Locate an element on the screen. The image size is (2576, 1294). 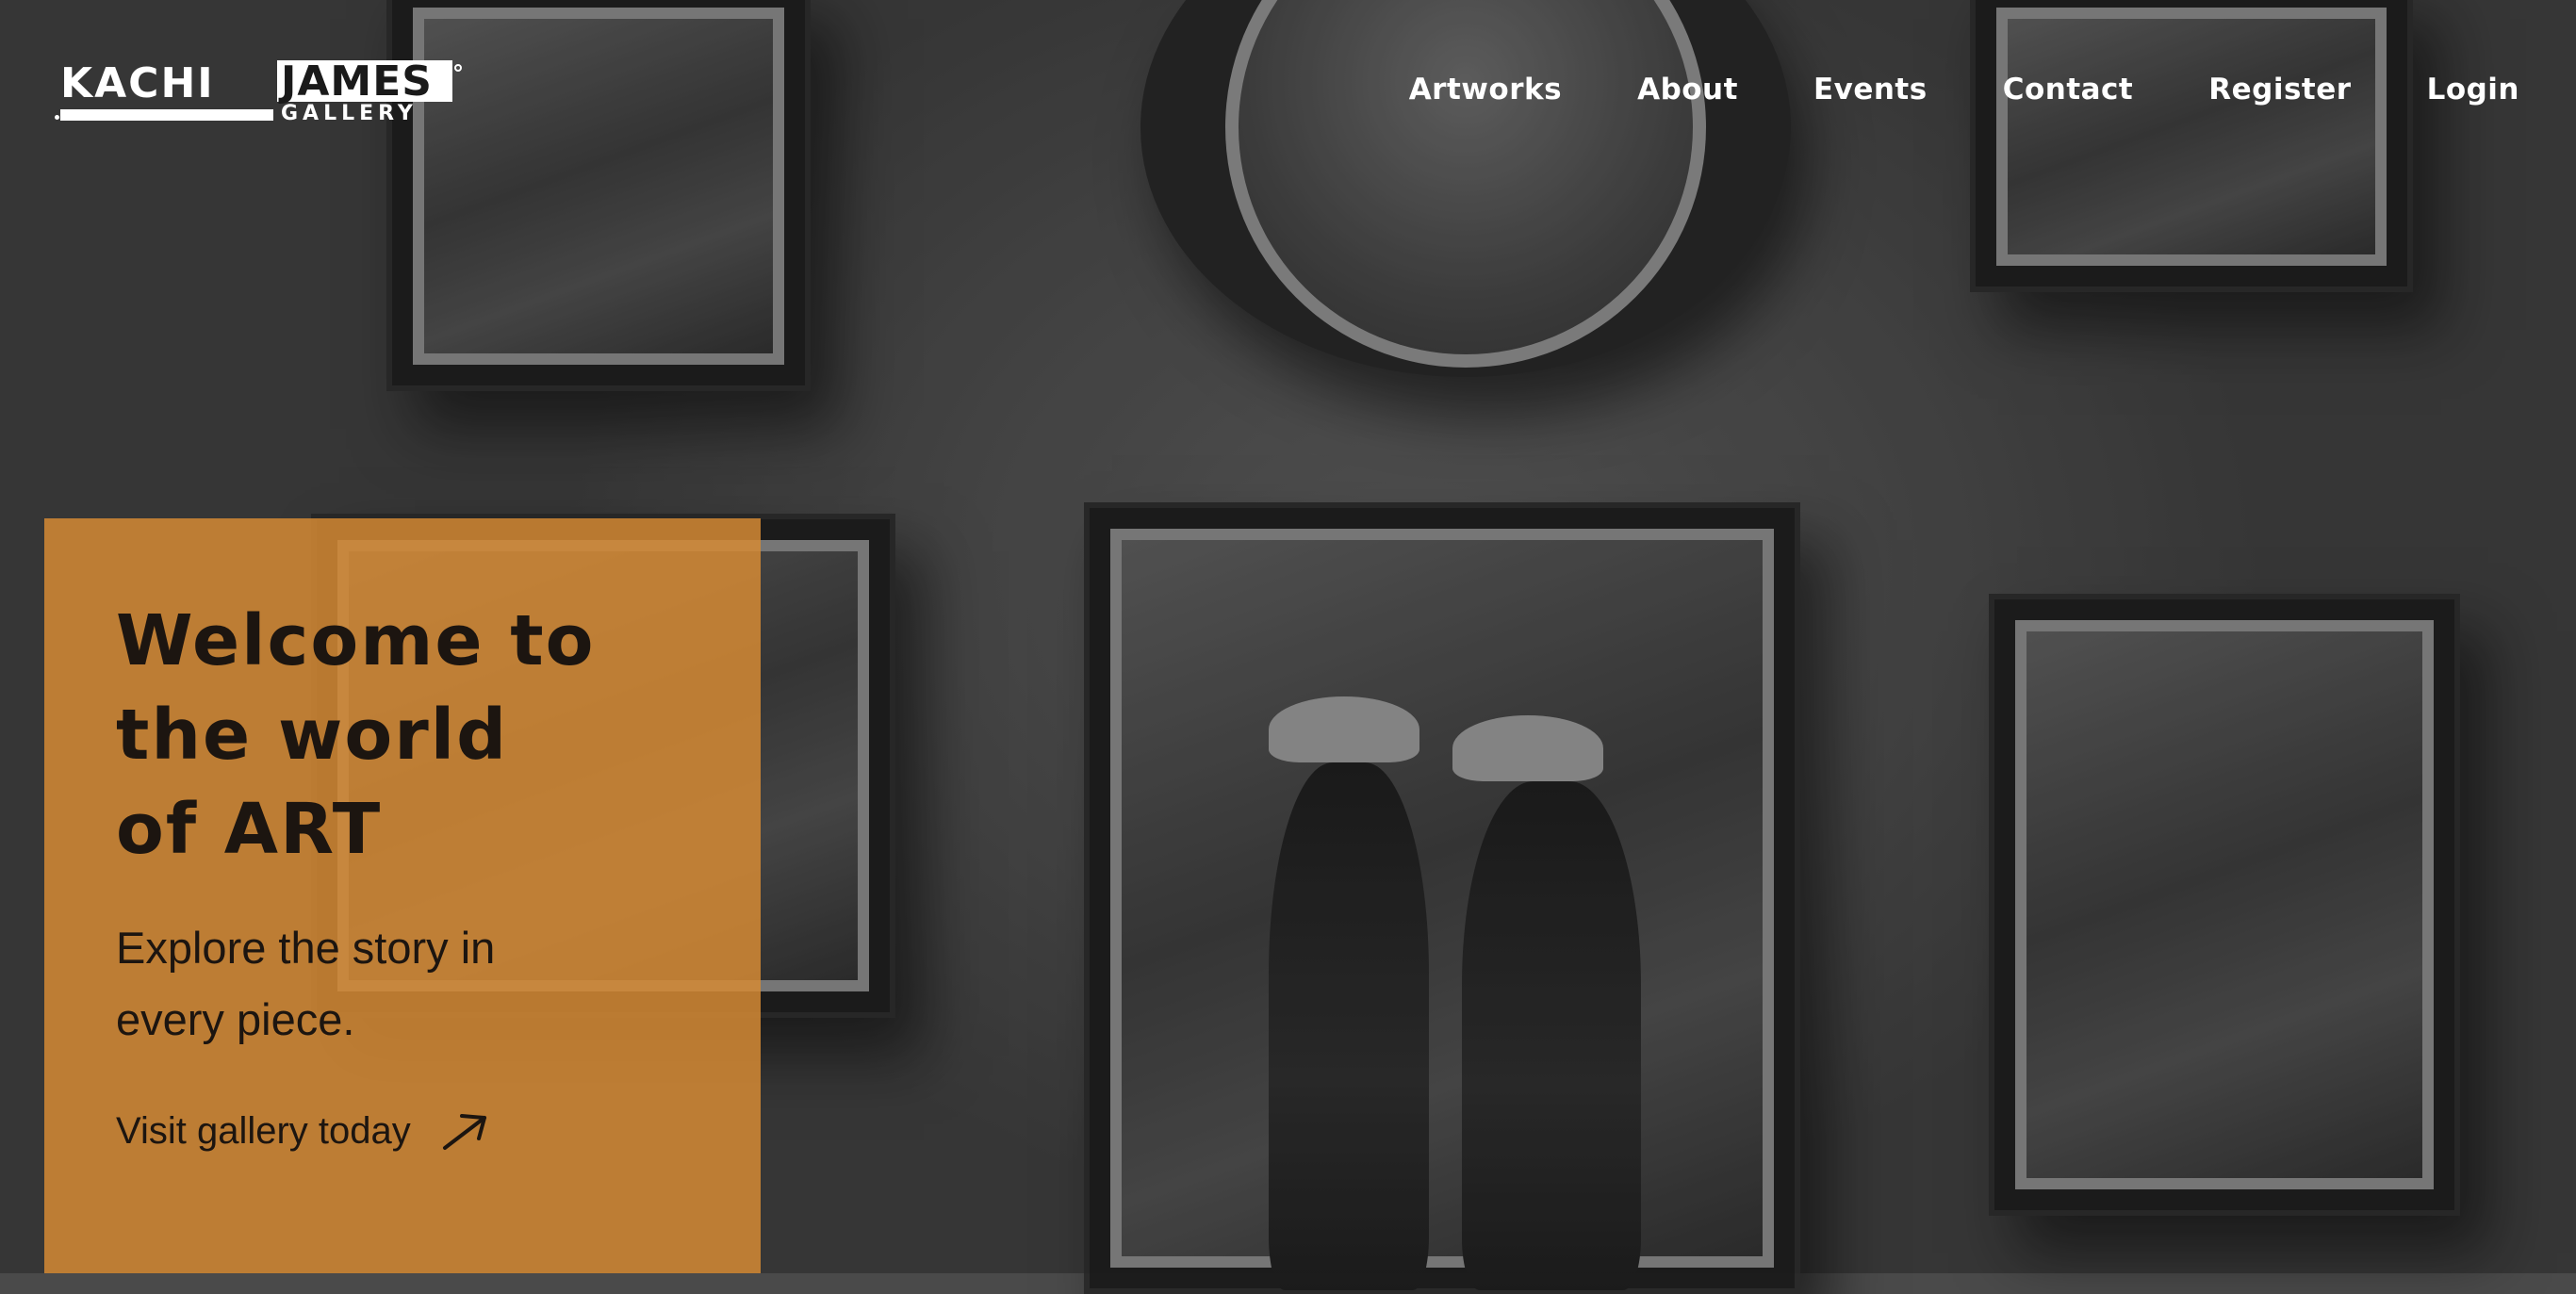
hero-subtitle: Explore the story in every piece. is located at coordinates (380, 984).